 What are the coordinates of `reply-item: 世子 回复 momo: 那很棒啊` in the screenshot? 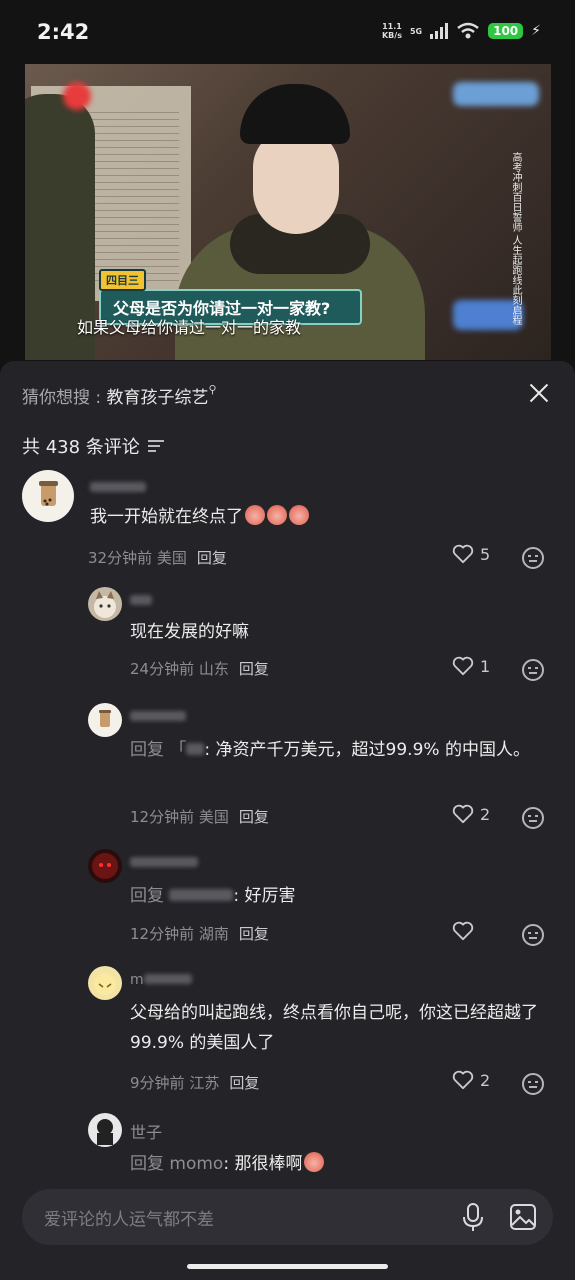 It's located at (287, 1148).